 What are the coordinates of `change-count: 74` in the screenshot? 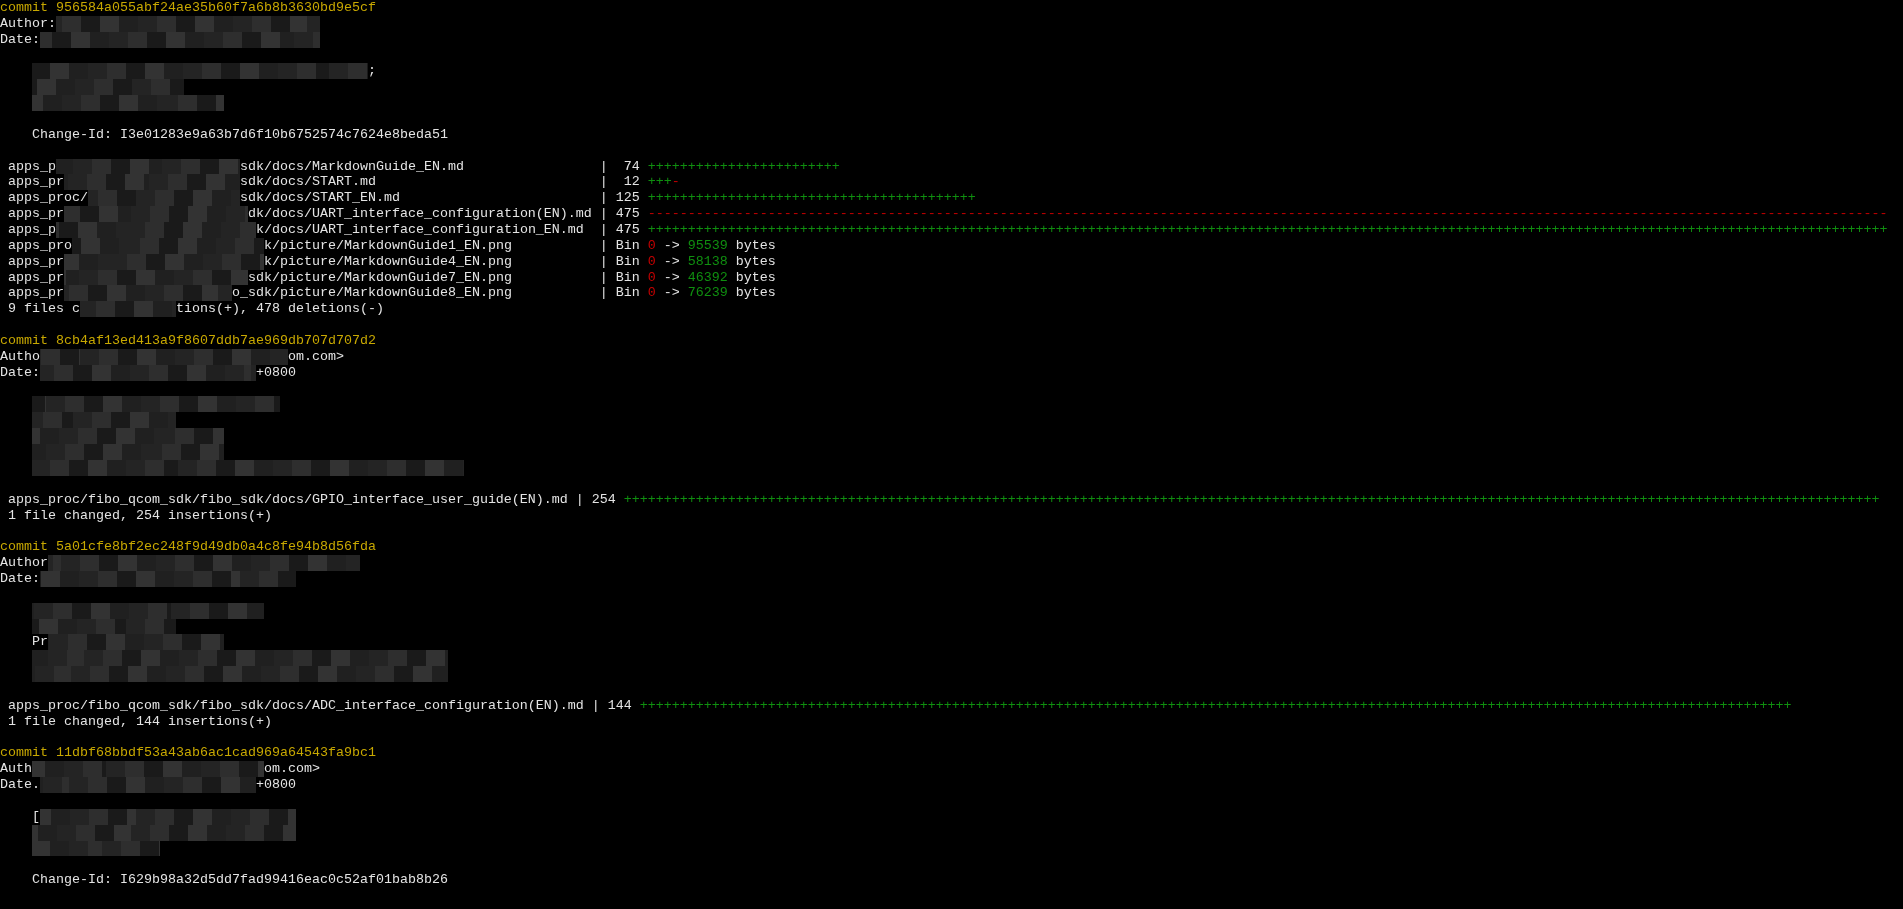 It's located at (631, 166).